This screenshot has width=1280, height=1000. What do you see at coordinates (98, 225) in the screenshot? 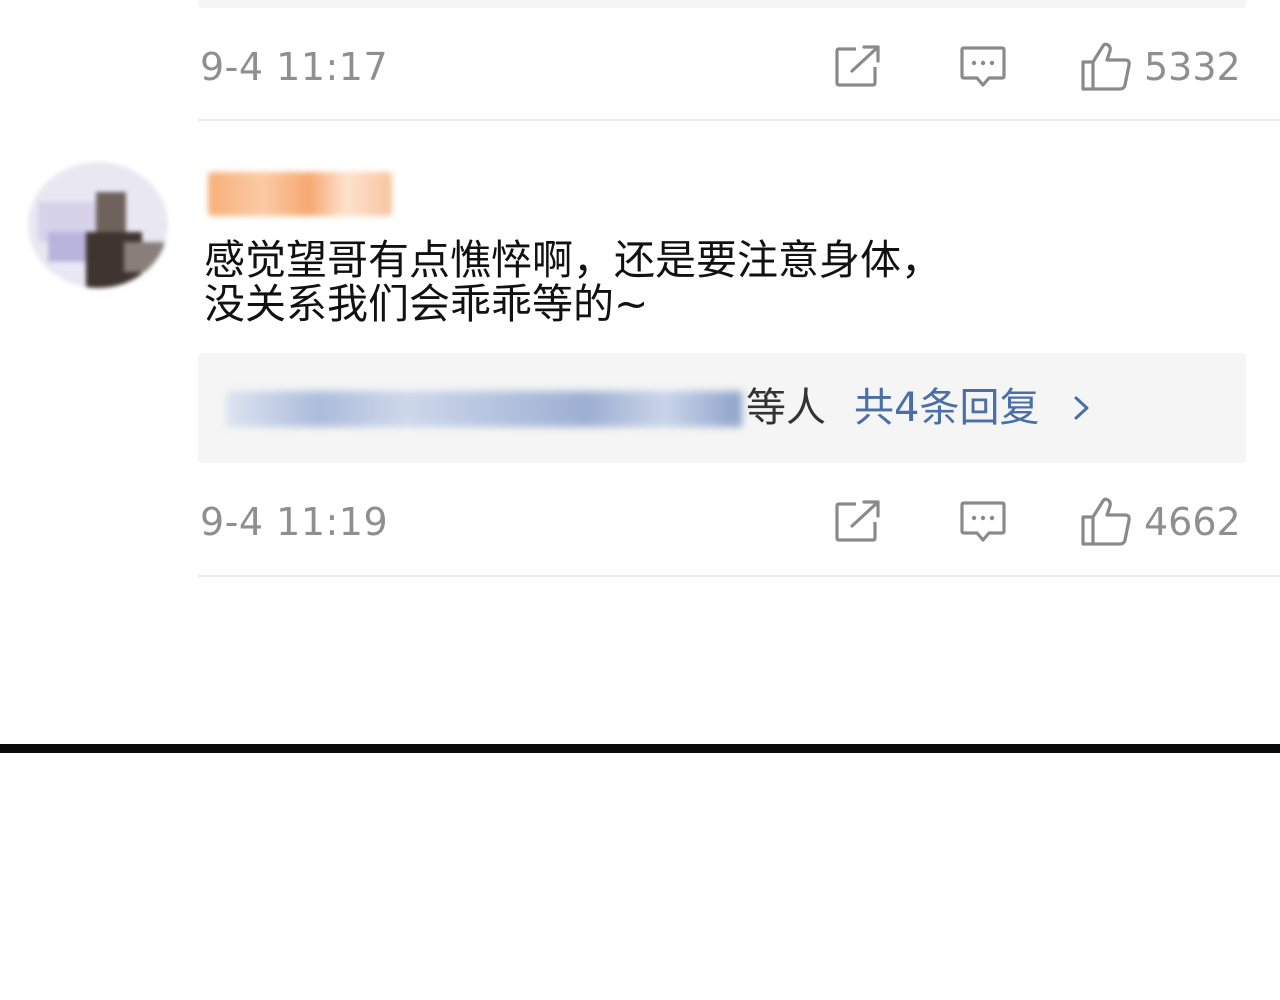
I see `avatar` at bounding box center [98, 225].